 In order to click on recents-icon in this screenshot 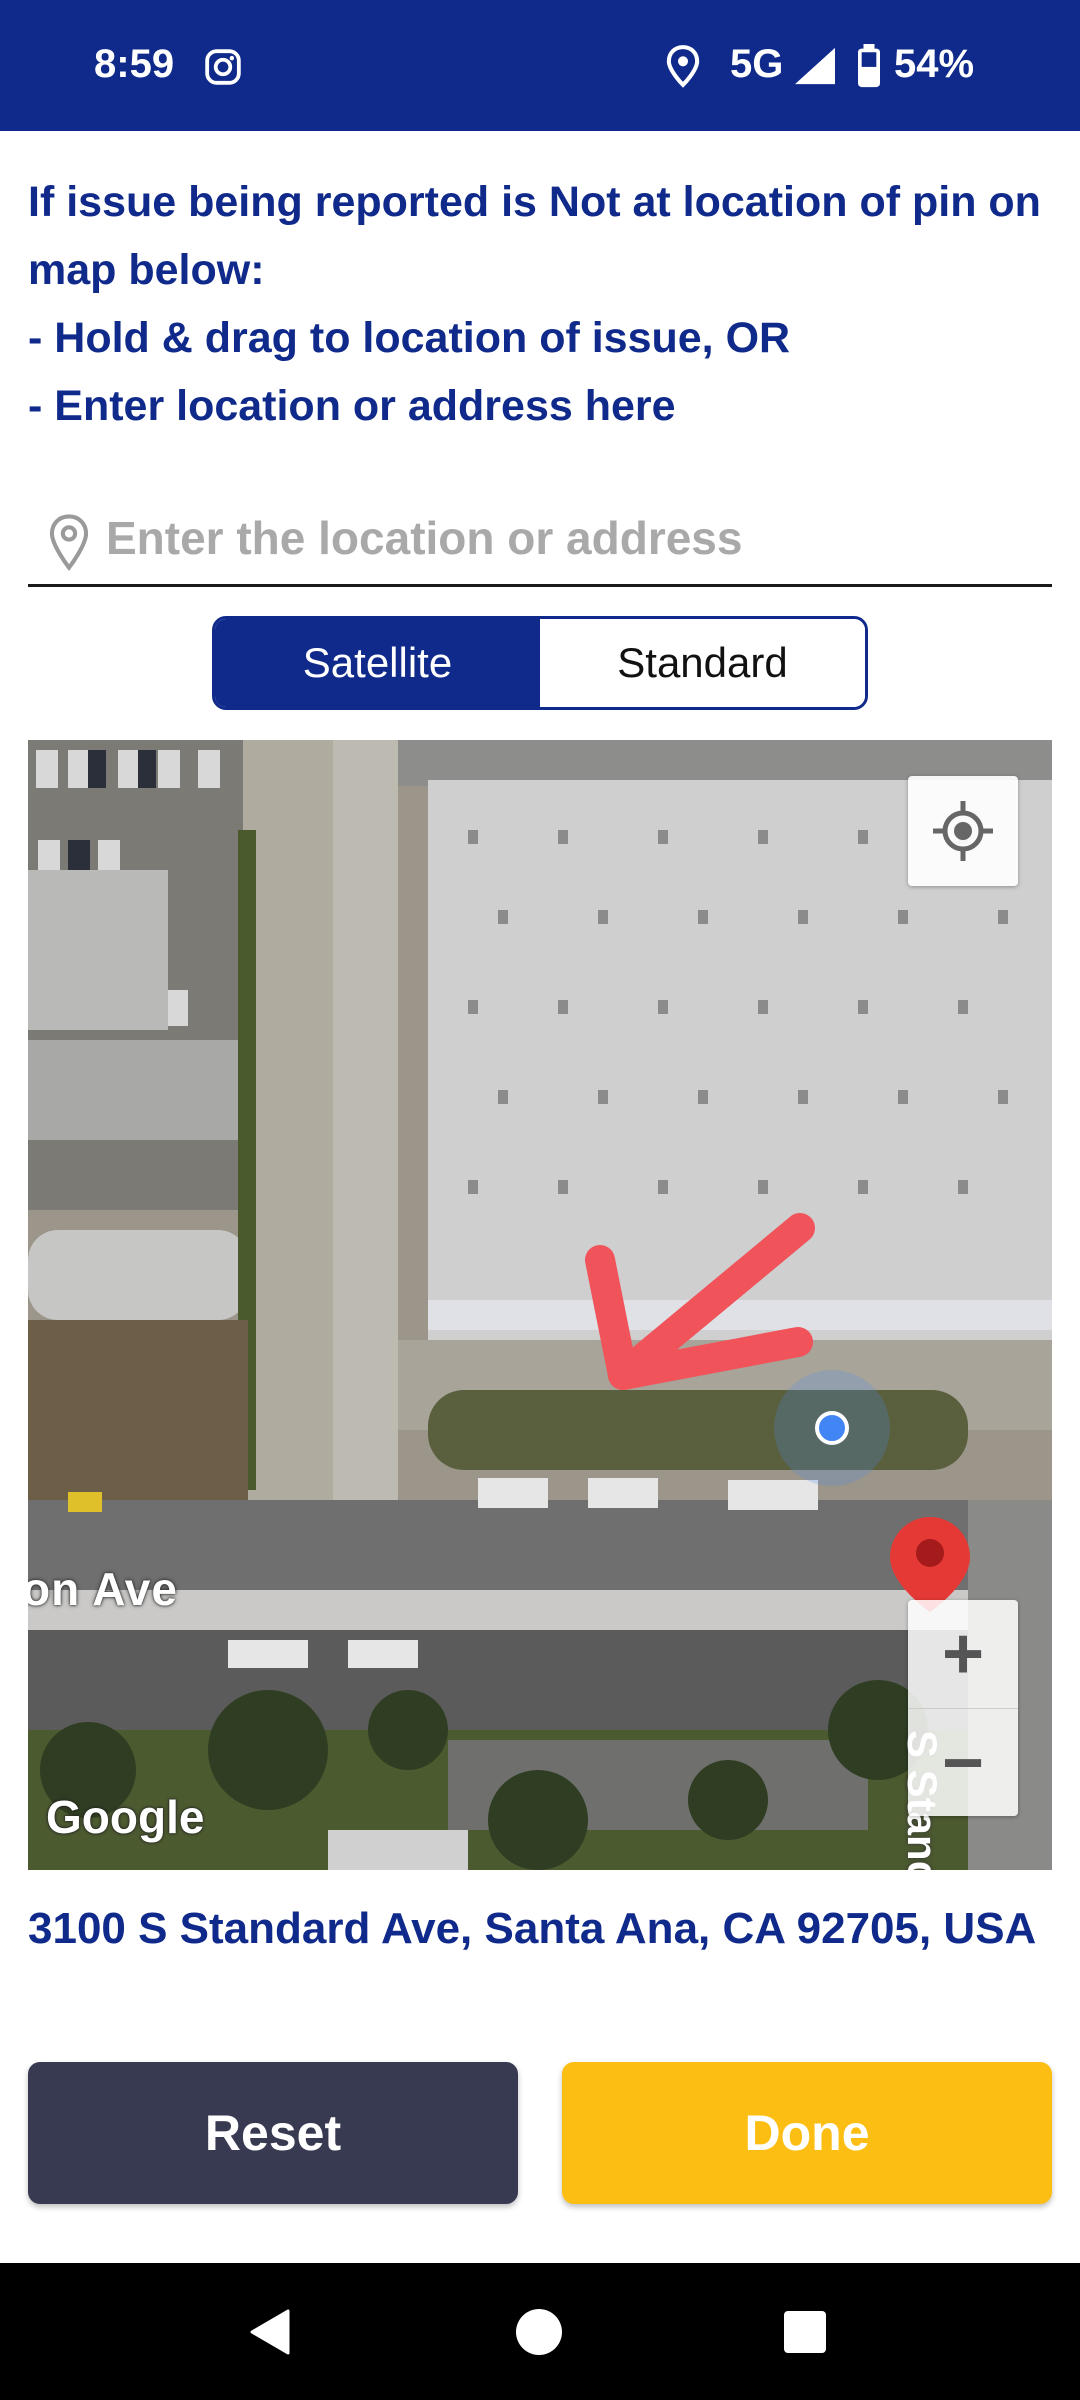, I will do `click(805, 2332)`.